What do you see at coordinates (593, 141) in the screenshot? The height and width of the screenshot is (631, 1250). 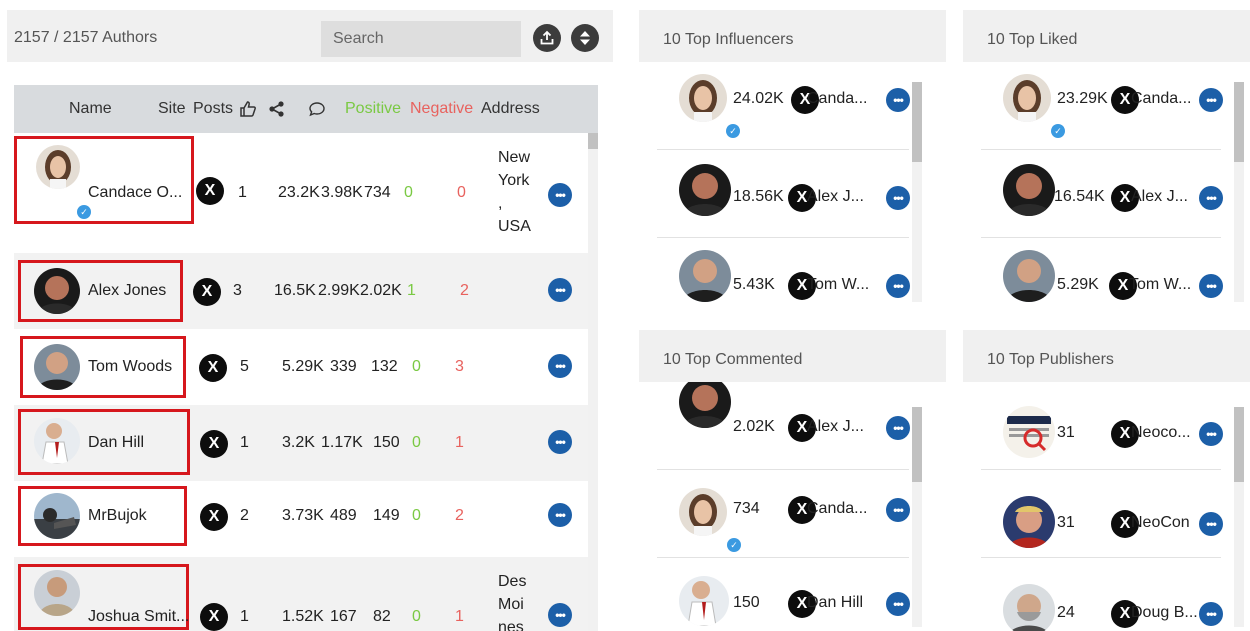 I see `table-scrollbar-thumb` at bounding box center [593, 141].